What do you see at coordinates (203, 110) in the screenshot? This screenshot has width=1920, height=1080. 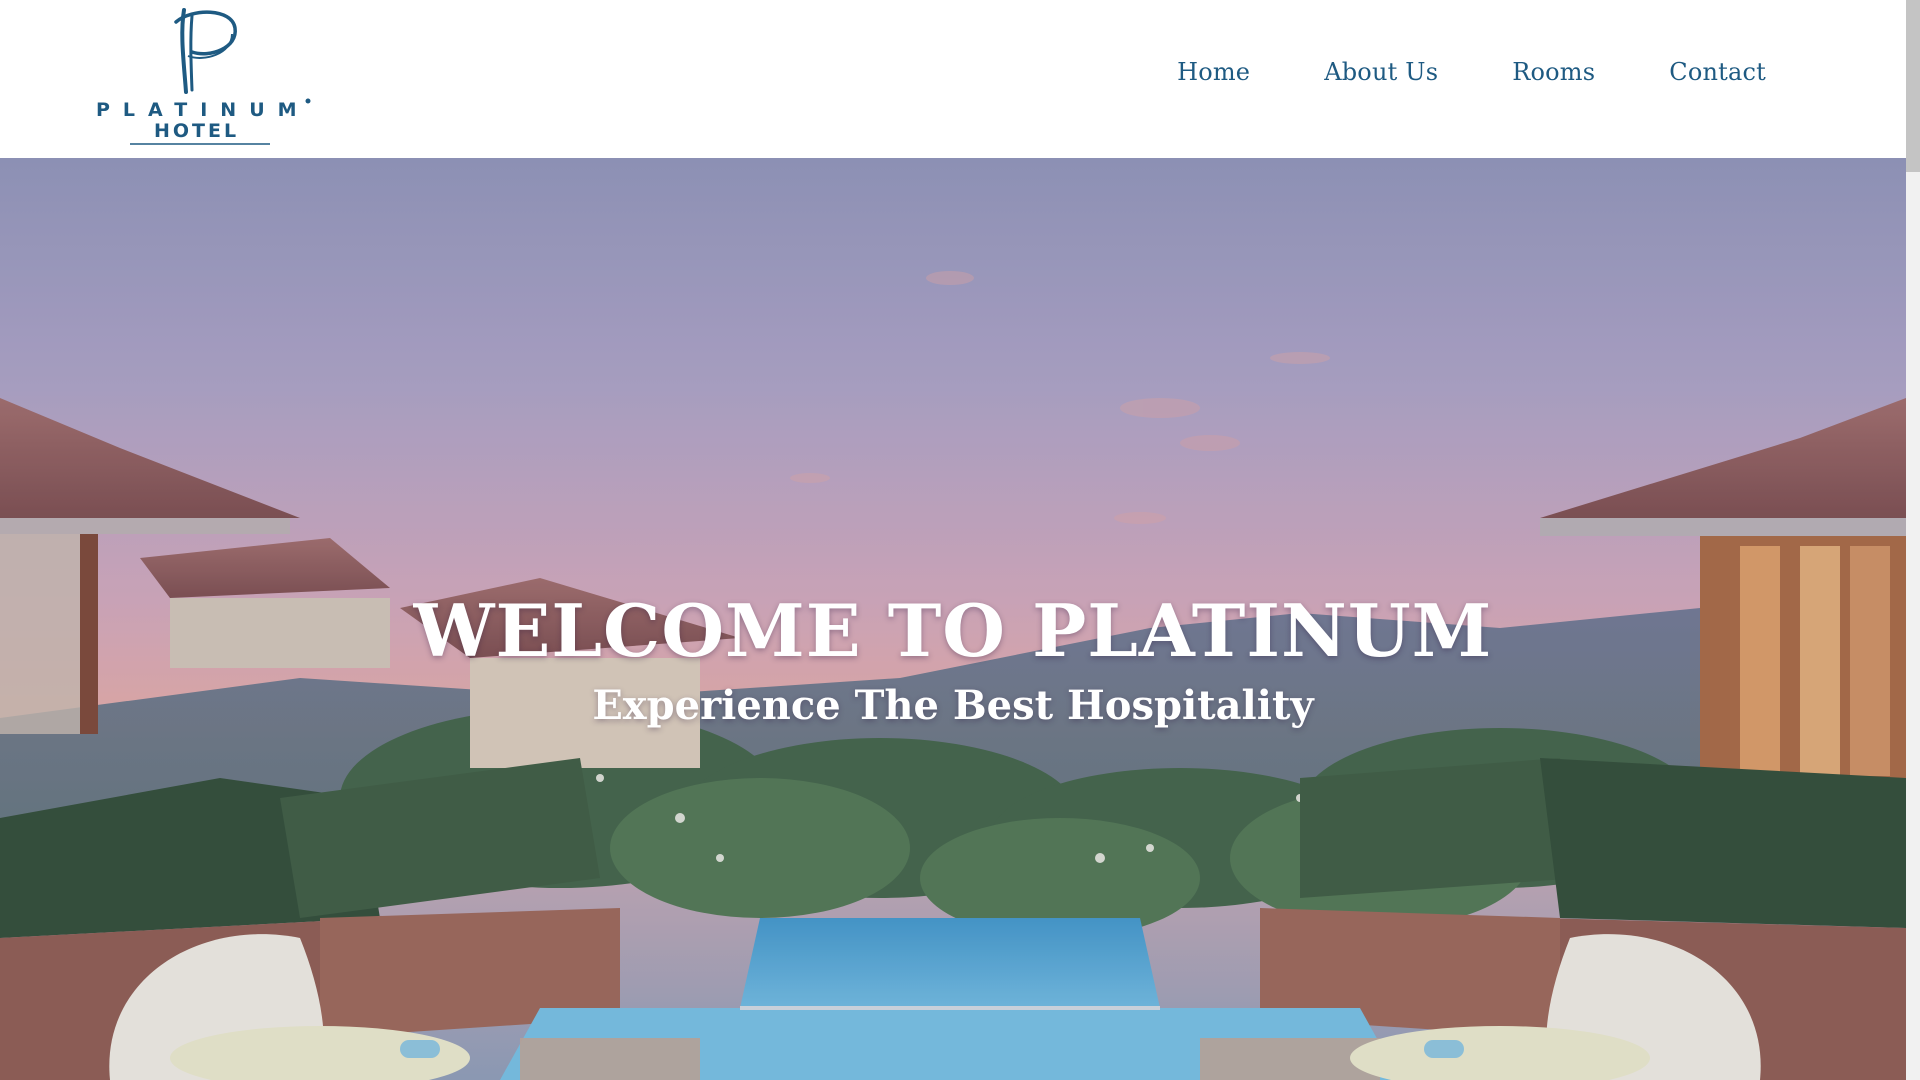 I see `logo-word: PLATINUM` at bounding box center [203, 110].